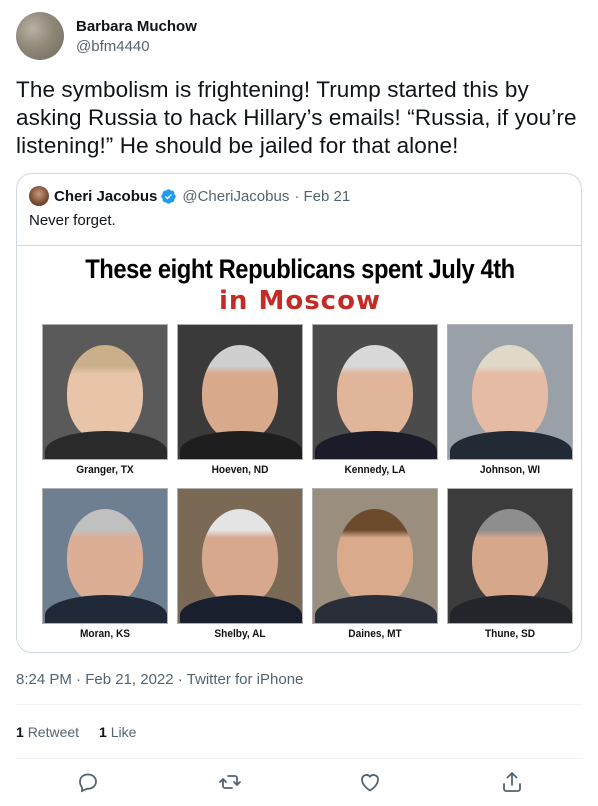  Describe the element at coordinates (72, 220) in the screenshot. I see `quoted-text: Never forget.` at that location.